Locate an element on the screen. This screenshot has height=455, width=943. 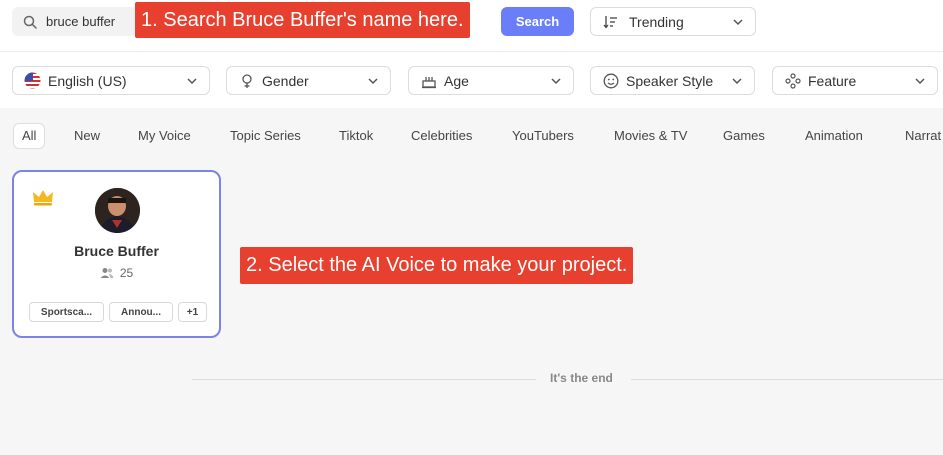
search-box is located at coordinates (77, 21).